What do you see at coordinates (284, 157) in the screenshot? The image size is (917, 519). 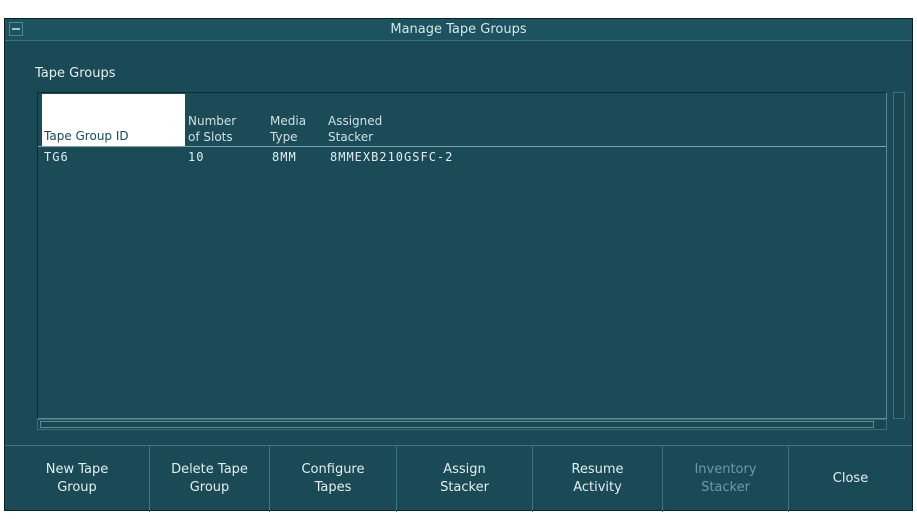 I see `cell-media-type: 8MM` at bounding box center [284, 157].